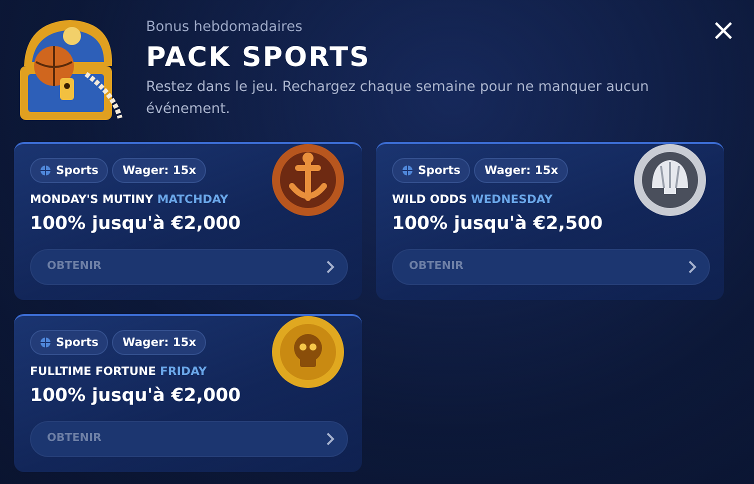 This screenshot has width=754, height=484. What do you see at coordinates (498, 224) in the screenshot?
I see `offer-amount: 100% jusqu'à €2,500` at bounding box center [498, 224].